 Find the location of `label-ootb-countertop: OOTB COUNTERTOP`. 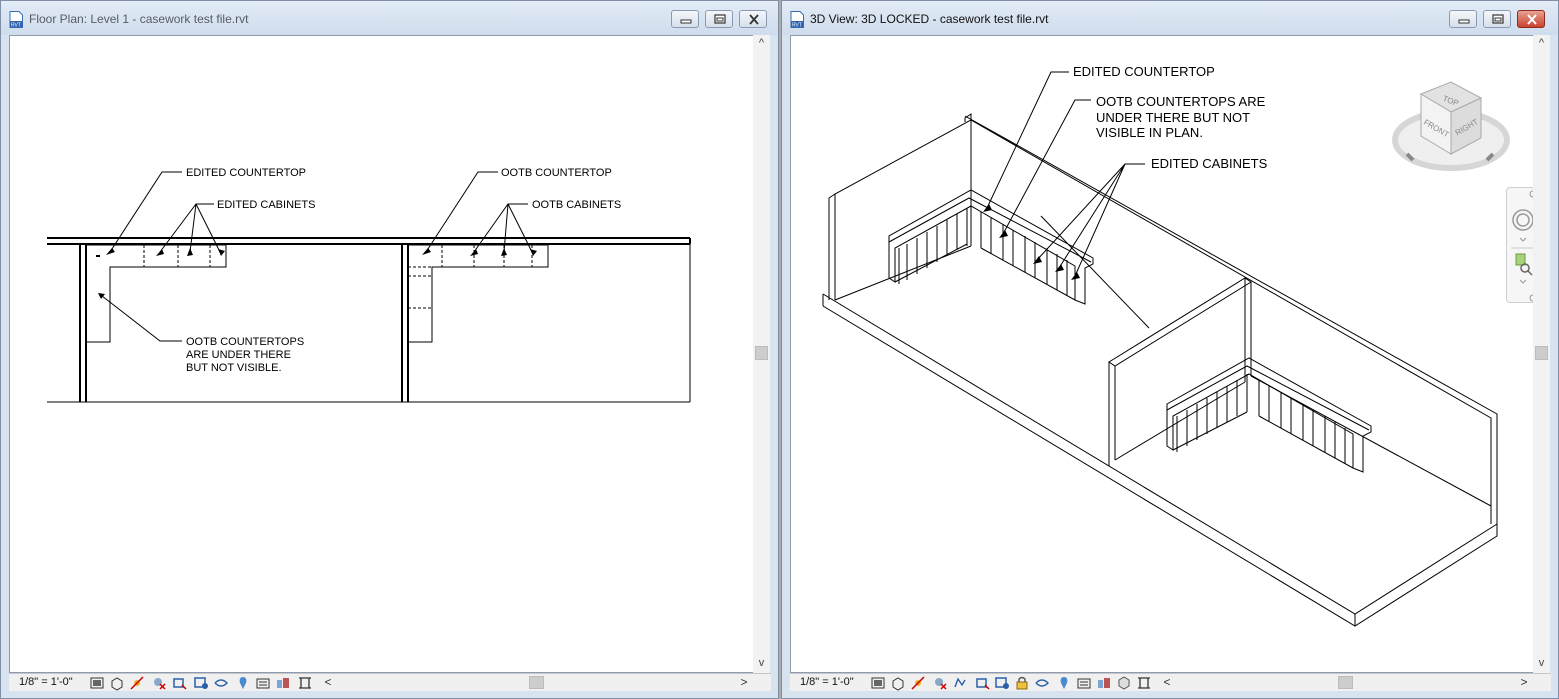

label-ootb-countertop: OOTB COUNTERTOP is located at coordinates (556, 173).